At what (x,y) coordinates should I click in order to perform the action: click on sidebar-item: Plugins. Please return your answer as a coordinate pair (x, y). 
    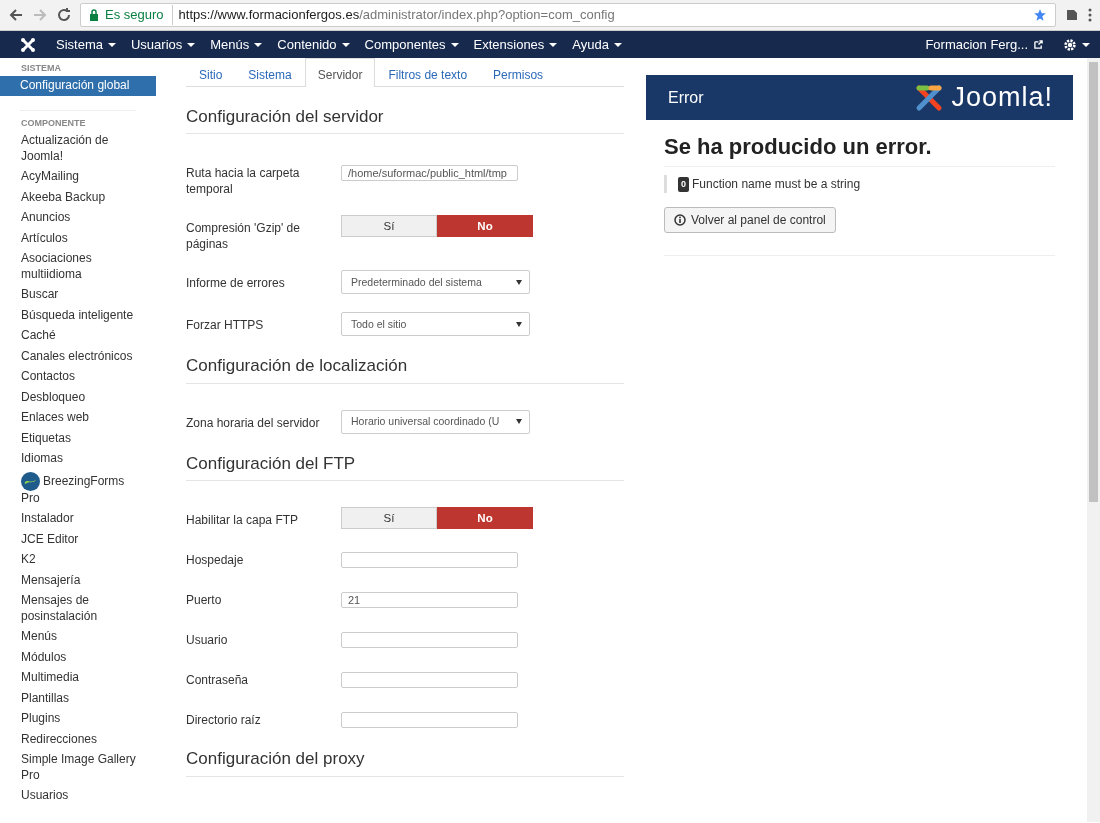
    Looking at the image, I should click on (78, 718).